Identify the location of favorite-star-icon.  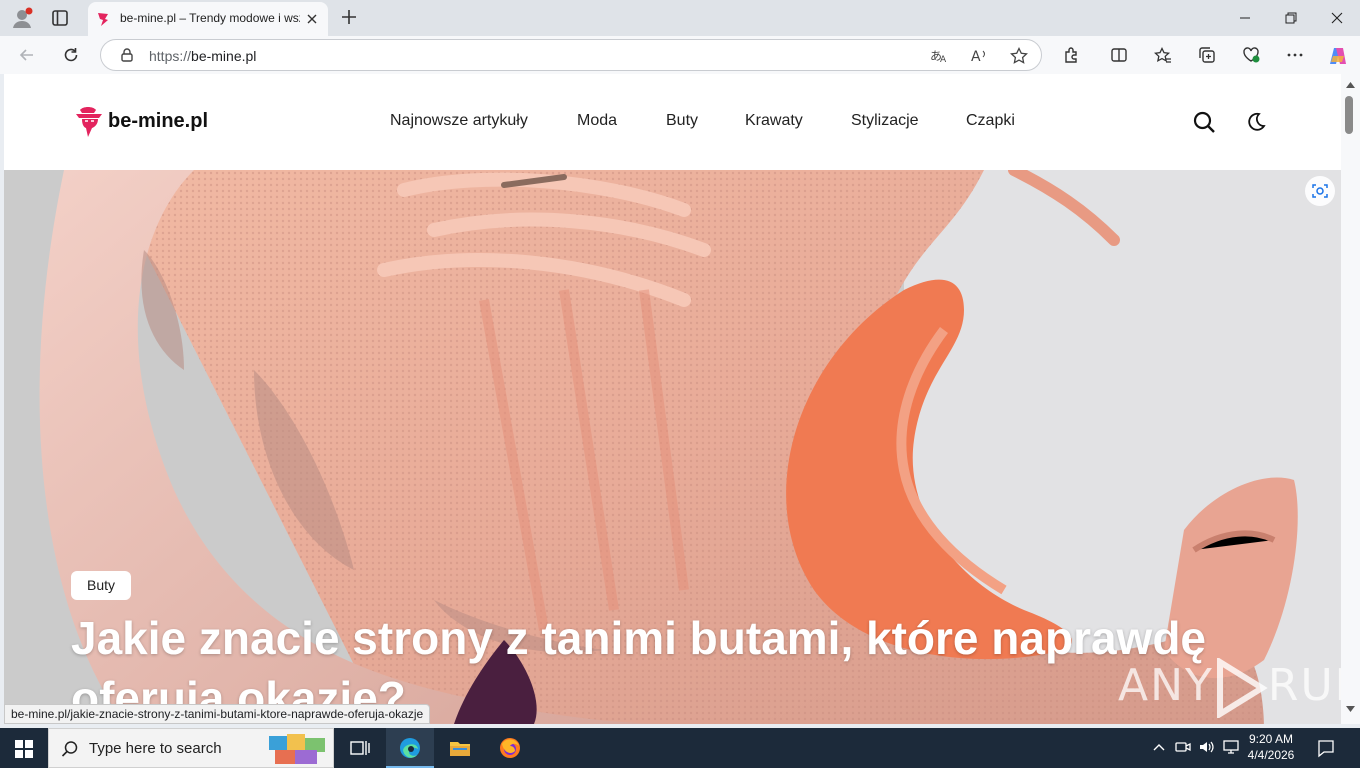
(1019, 56).